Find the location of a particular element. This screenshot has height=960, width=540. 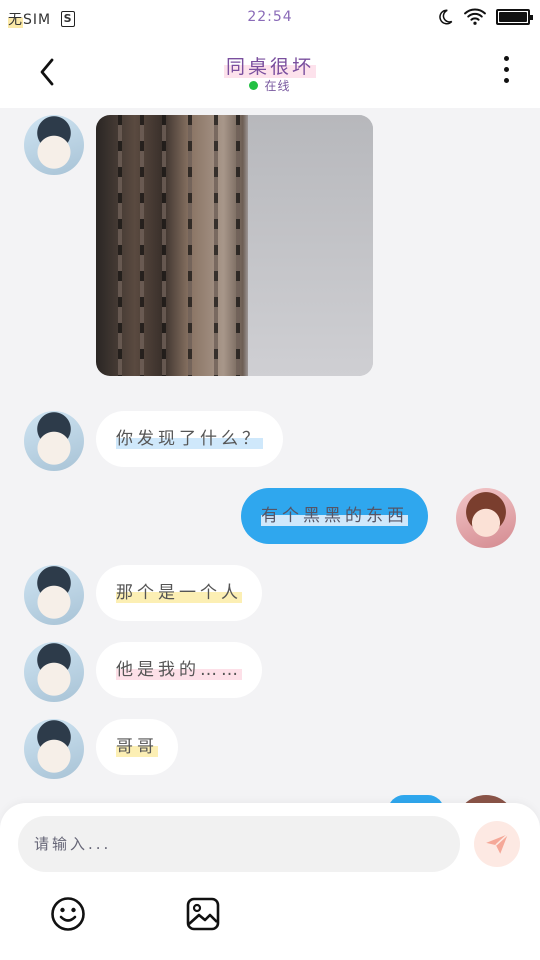

message-text: 哥哥 is located at coordinates (137, 747).